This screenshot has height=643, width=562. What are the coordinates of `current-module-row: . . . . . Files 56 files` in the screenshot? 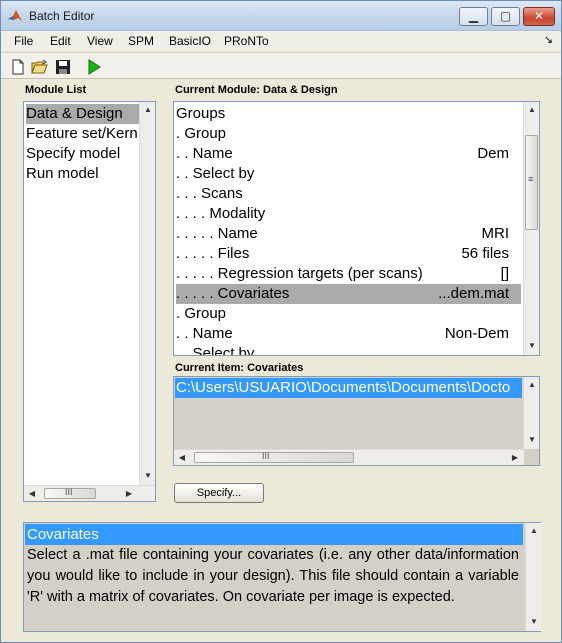 It's located at (348, 254).